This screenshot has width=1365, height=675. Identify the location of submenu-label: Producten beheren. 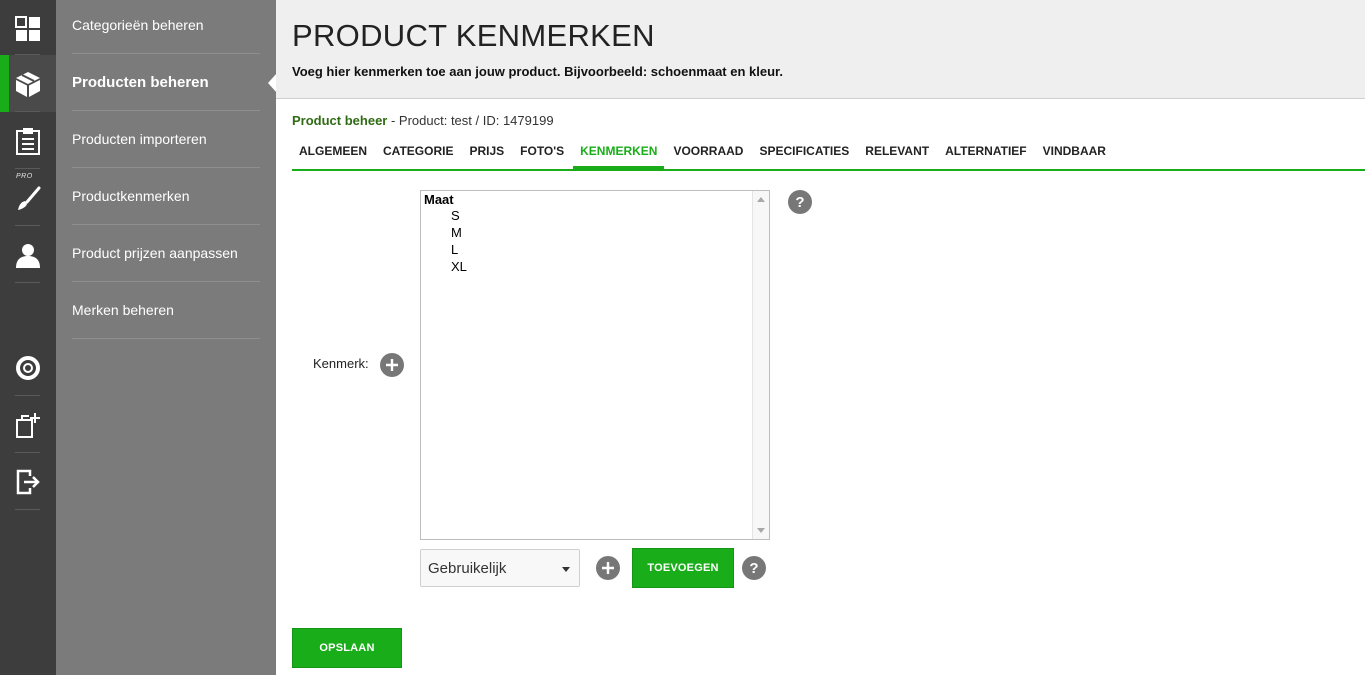
(140, 82).